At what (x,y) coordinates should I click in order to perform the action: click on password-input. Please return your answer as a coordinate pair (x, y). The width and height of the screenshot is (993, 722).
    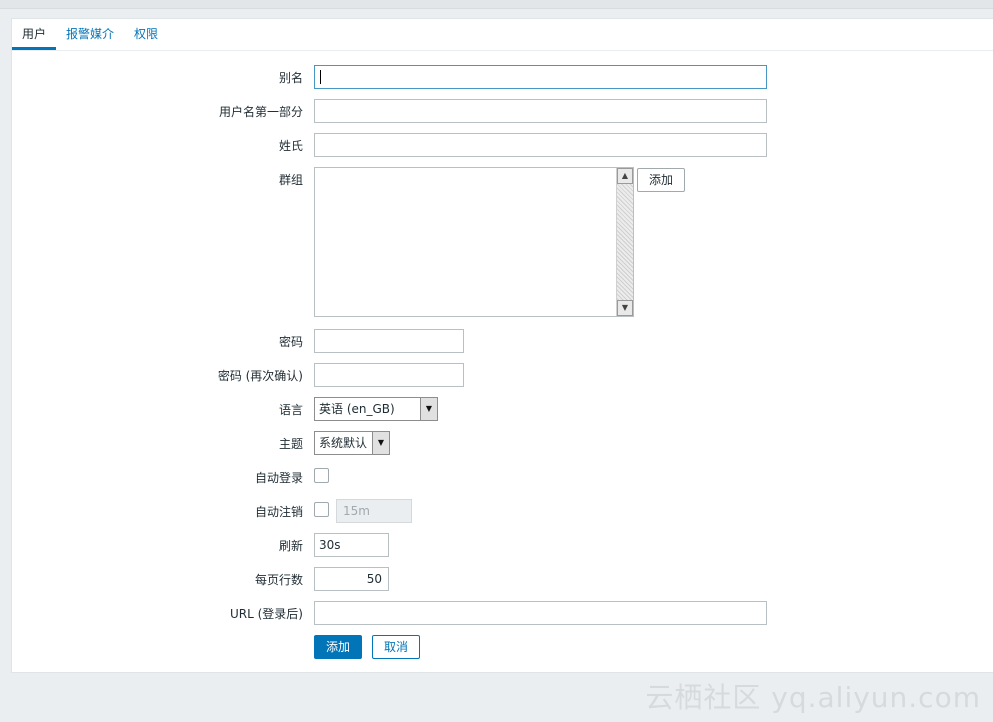
    Looking at the image, I should click on (389, 341).